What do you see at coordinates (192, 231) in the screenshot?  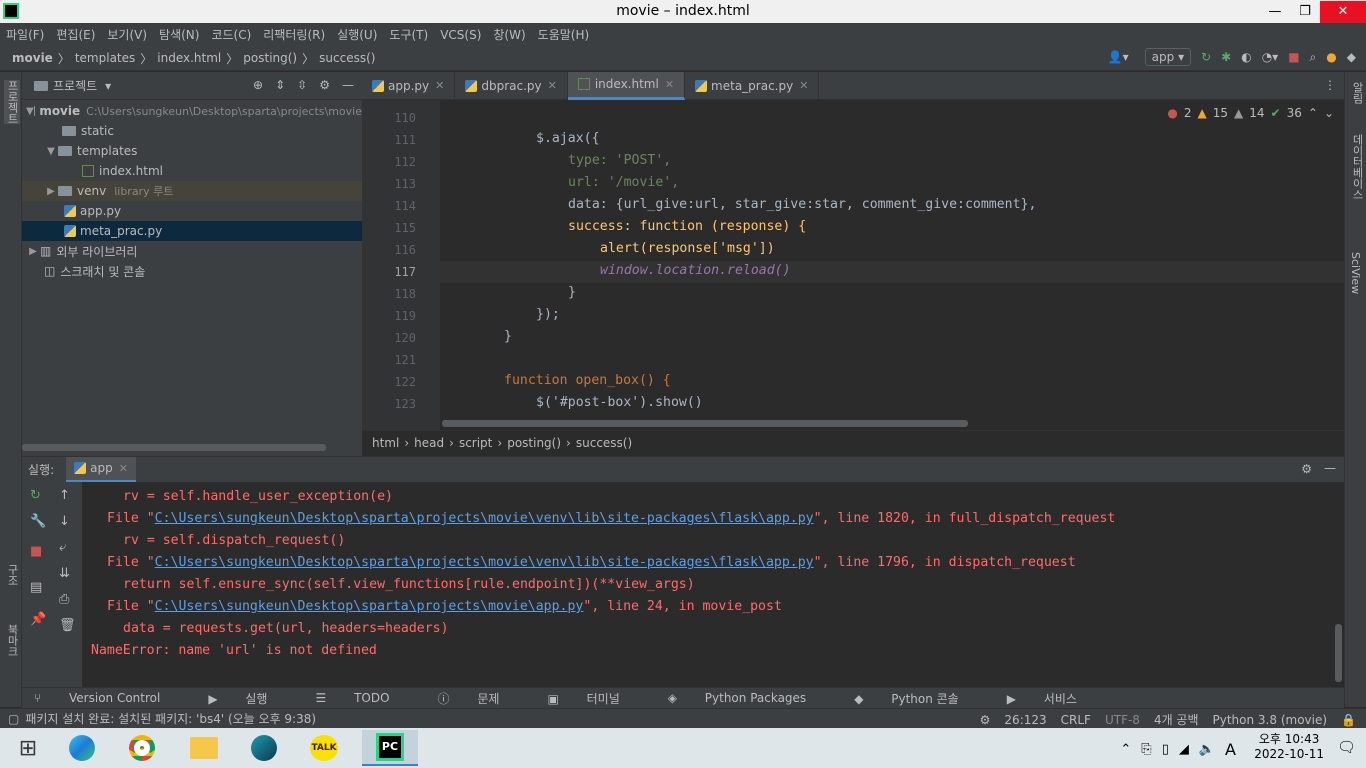 I see `tree-item-meta-prac-py: meta_prac.py` at bounding box center [192, 231].